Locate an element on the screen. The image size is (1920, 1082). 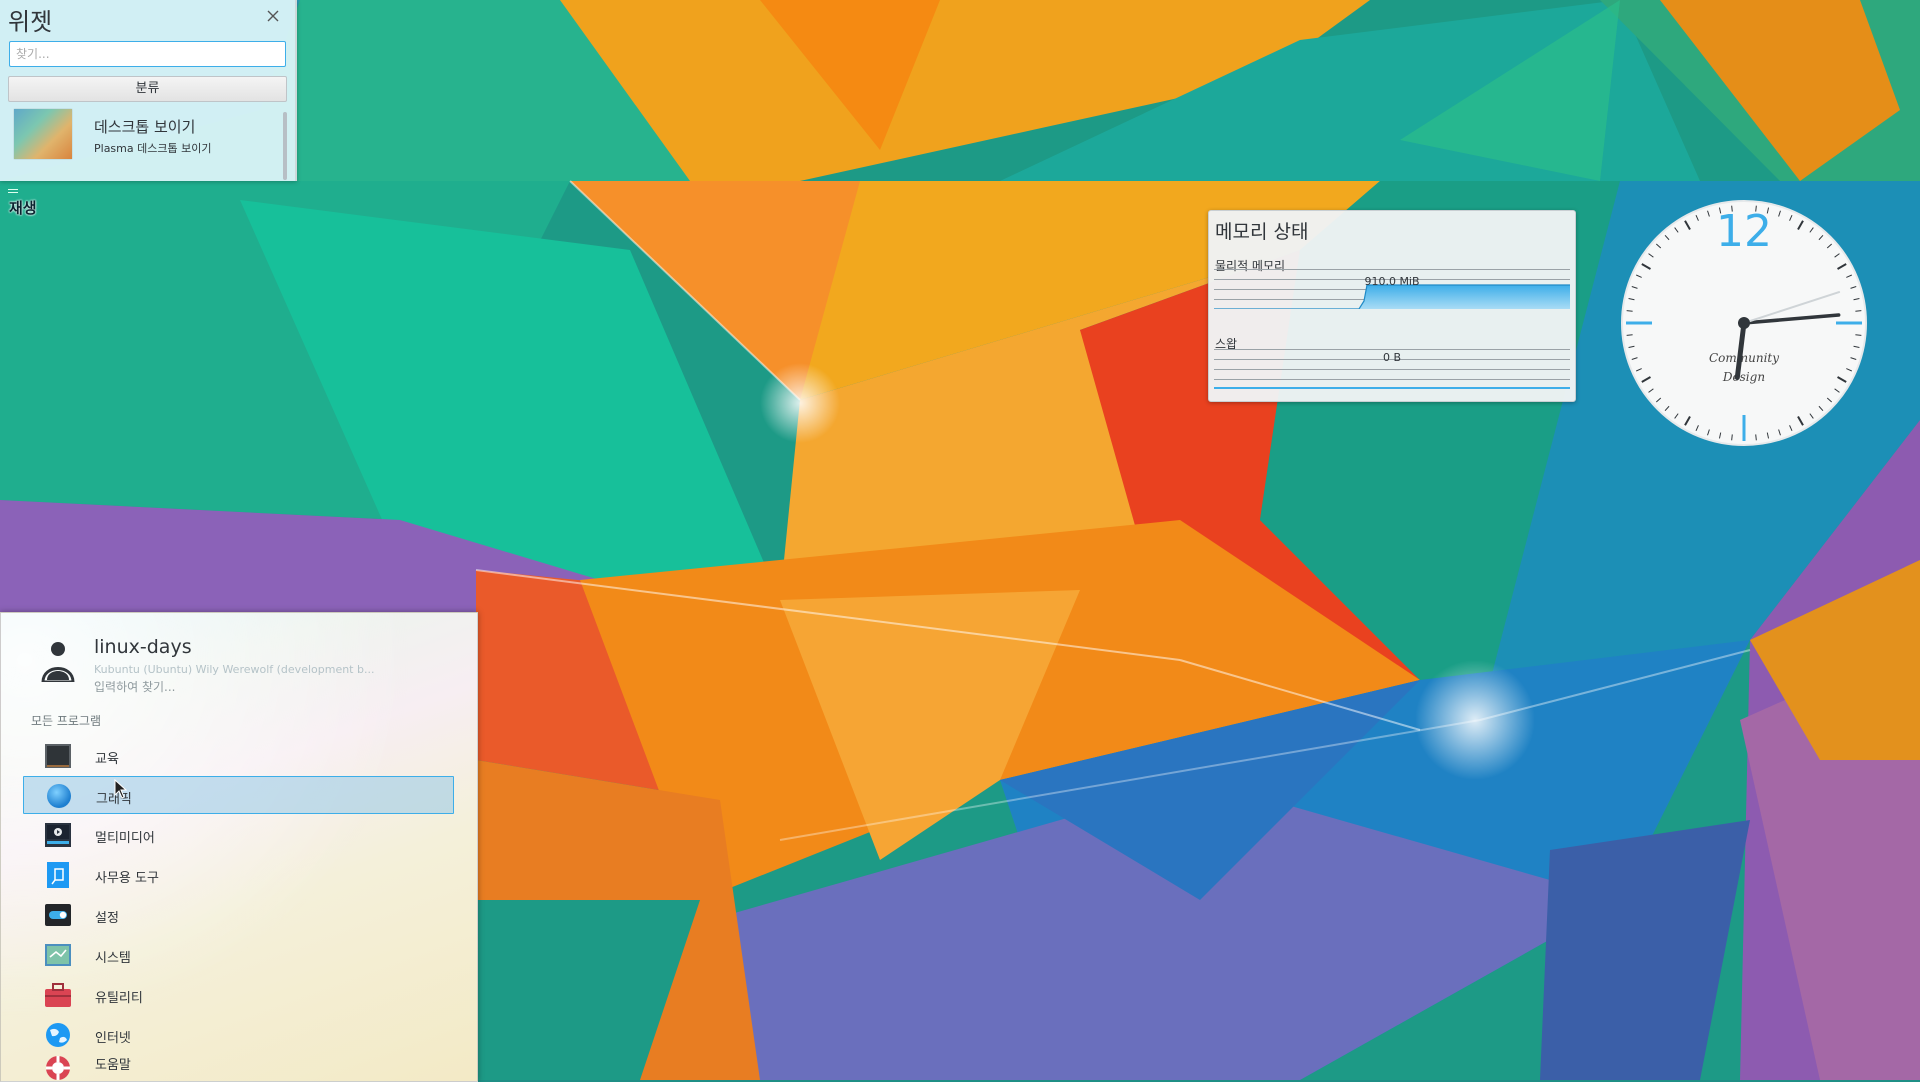
clock-center-pin is located at coordinates (1744, 323).